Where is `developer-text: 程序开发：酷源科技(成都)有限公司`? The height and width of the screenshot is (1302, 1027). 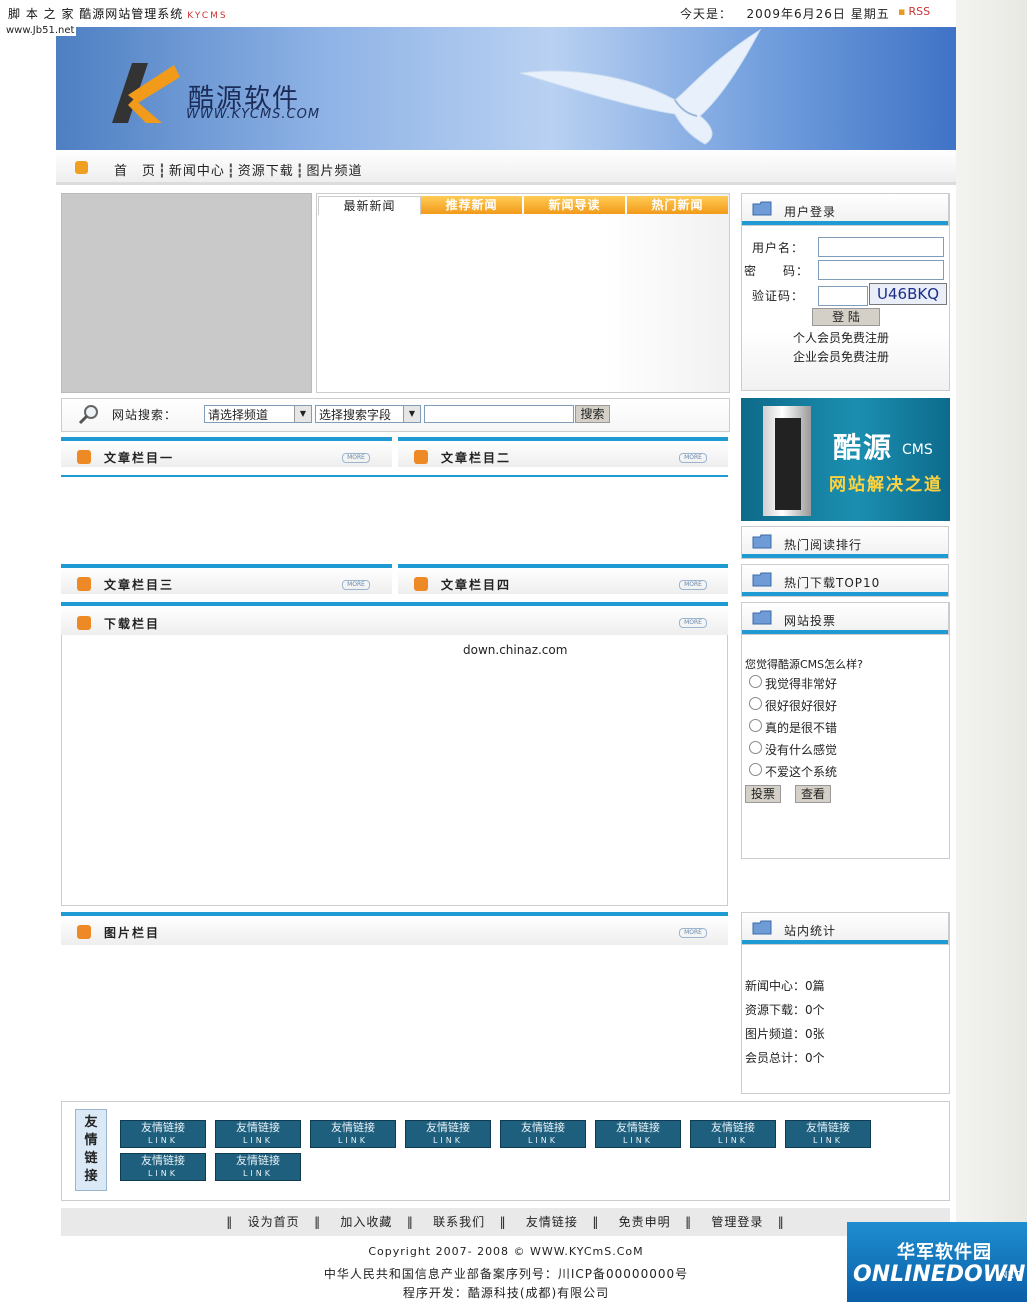 developer-text: 程序开发：酷源科技(成都)有限公司 is located at coordinates (506, 1293).